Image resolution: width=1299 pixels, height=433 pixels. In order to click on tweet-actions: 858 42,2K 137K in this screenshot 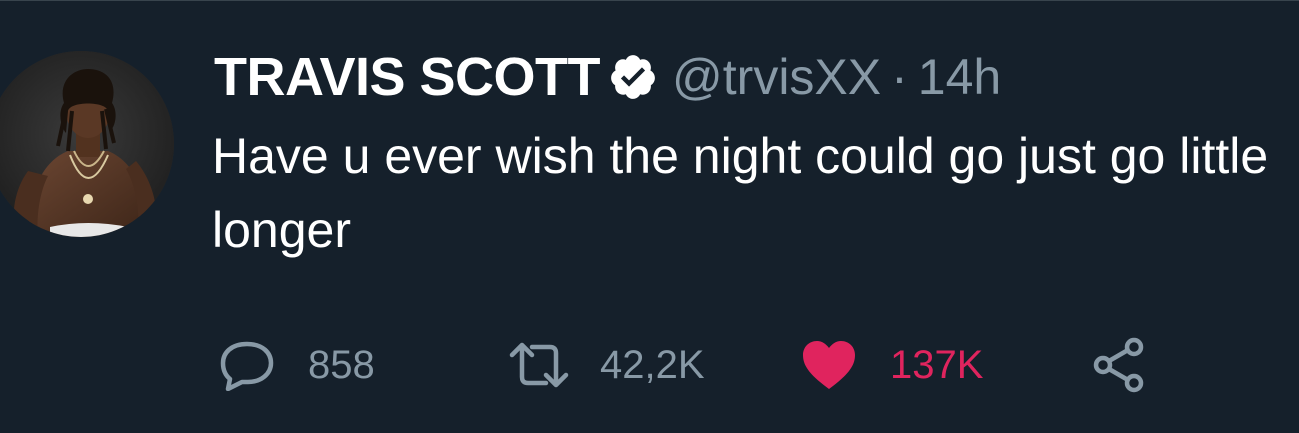, I will do `click(649, 365)`.